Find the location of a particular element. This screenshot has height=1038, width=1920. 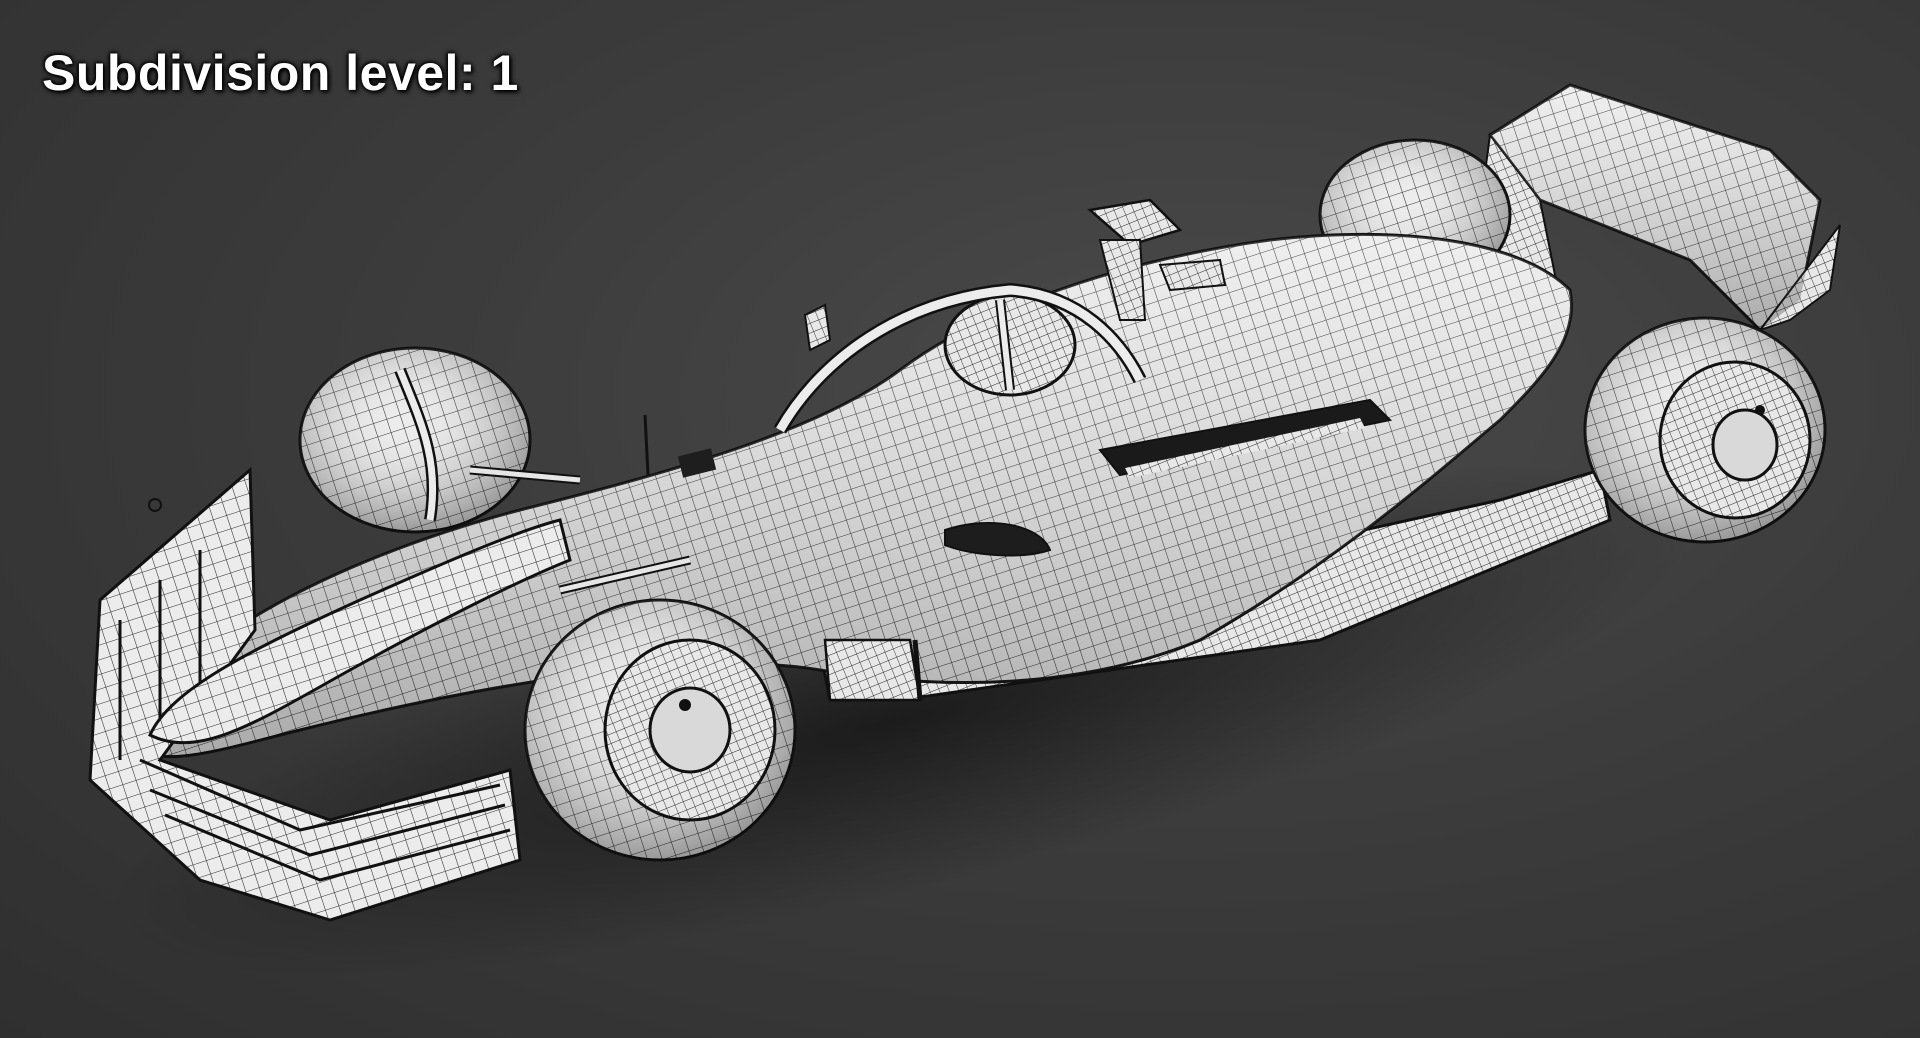

subdivision-level-label: Subdivision level: 1 is located at coordinates (280, 73).